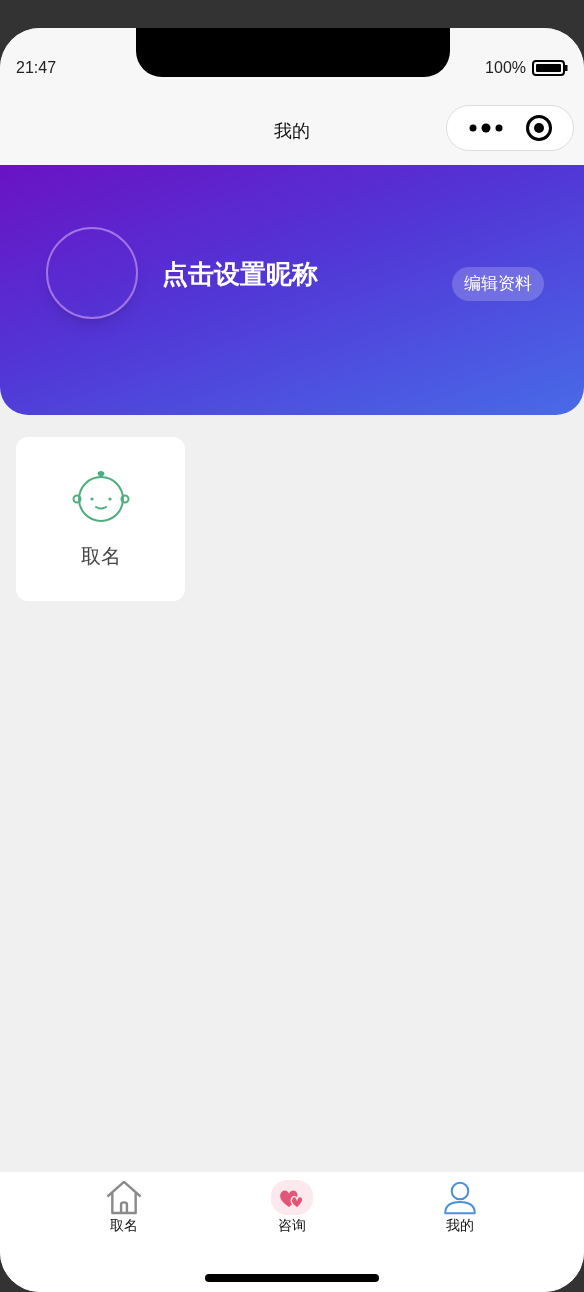 The width and height of the screenshot is (584, 1292). Describe the element at coordinates (510, 128) in the screenshot. I see `capsule-menu` at that location.